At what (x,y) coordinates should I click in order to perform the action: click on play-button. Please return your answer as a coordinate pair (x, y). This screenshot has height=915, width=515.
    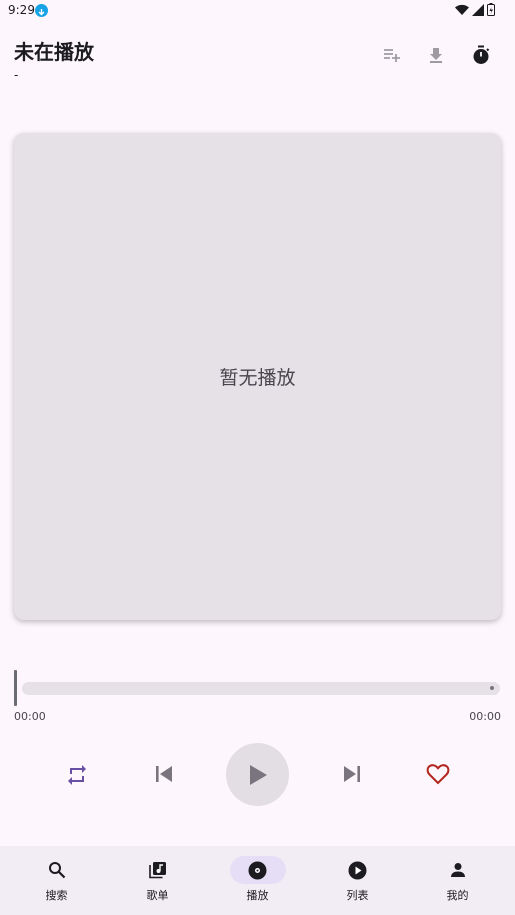
    Looking at the image, I should click on (257, 774).